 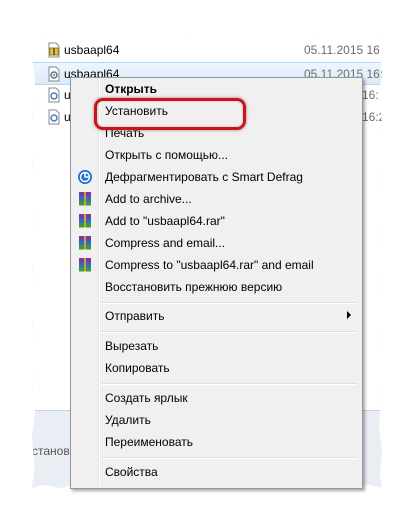 I want to click on menu-item-open: Открыть, so click(x=216, y=89).